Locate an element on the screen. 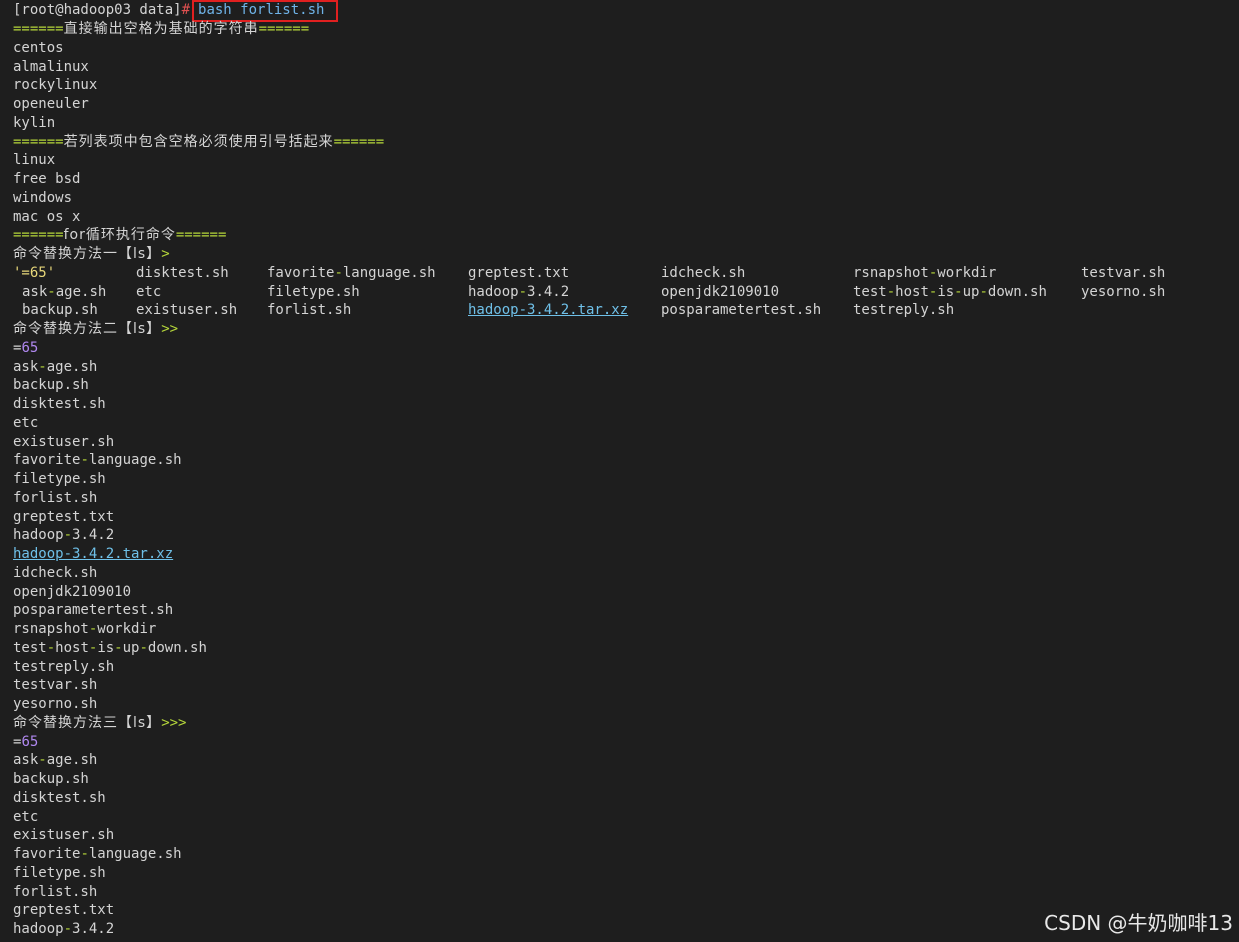 This screenshot has width=1239, height=942. ls-entry: posparametertest.sh is located at coordinates (741, 310).